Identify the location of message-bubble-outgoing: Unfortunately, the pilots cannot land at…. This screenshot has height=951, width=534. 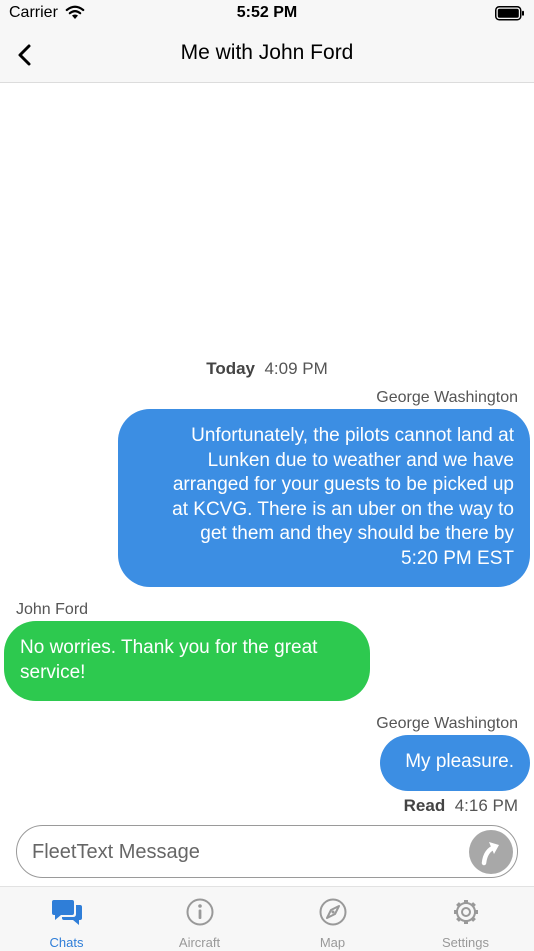
(324, 498).